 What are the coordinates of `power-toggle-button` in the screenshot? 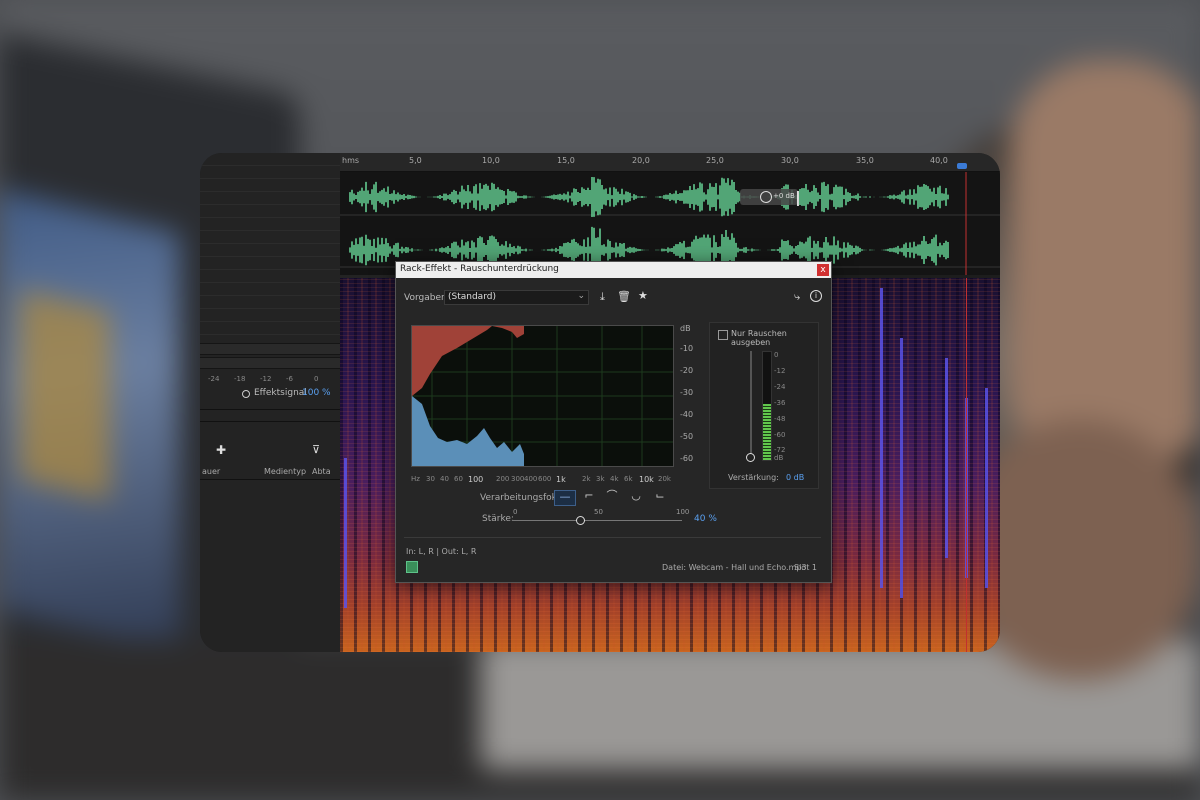 It's located at (412, 567).